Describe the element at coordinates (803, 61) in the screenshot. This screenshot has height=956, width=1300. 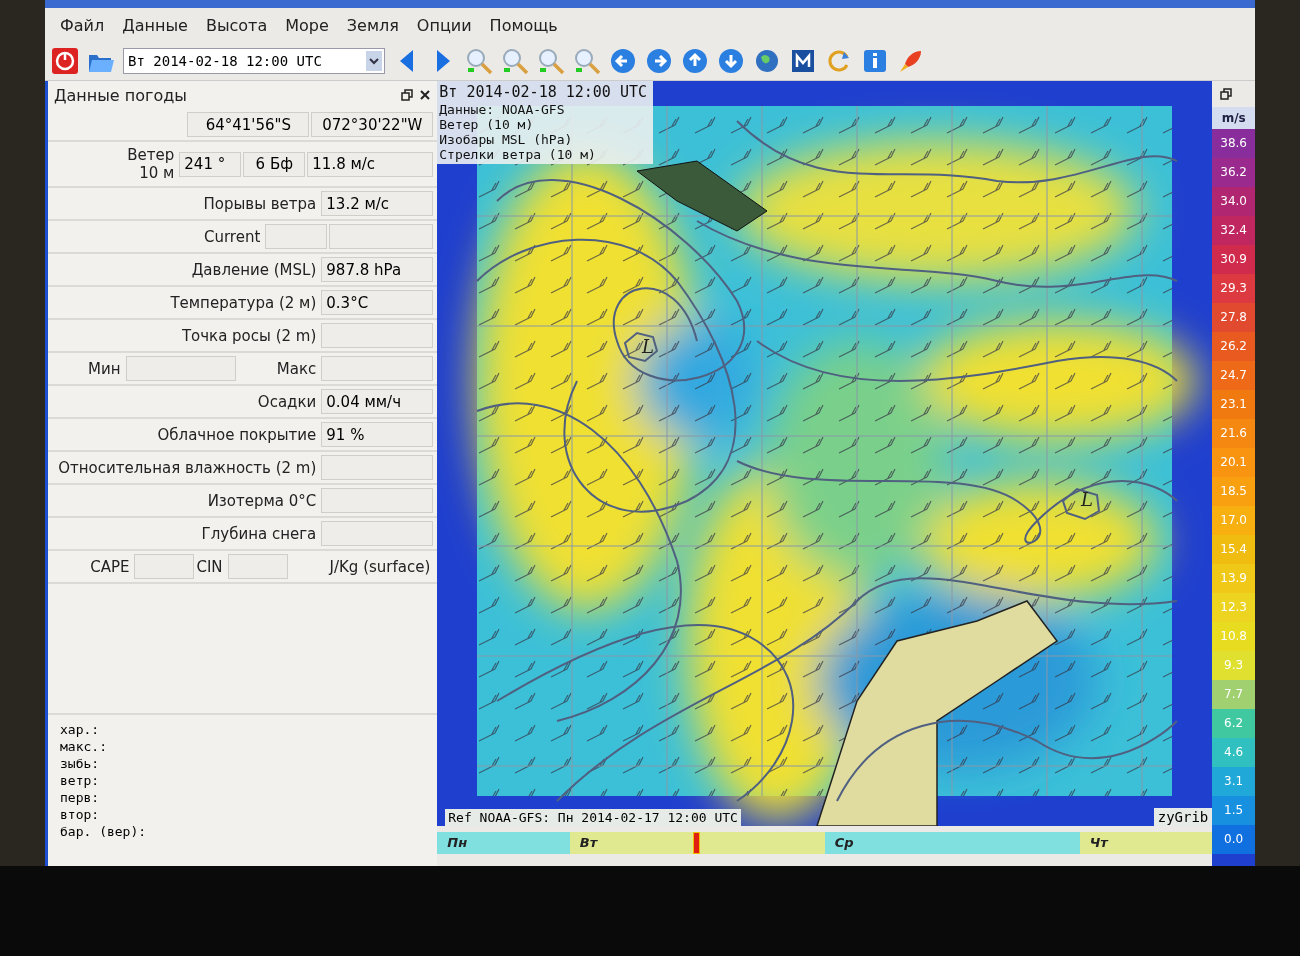
I see `square-m-icon` at that location.